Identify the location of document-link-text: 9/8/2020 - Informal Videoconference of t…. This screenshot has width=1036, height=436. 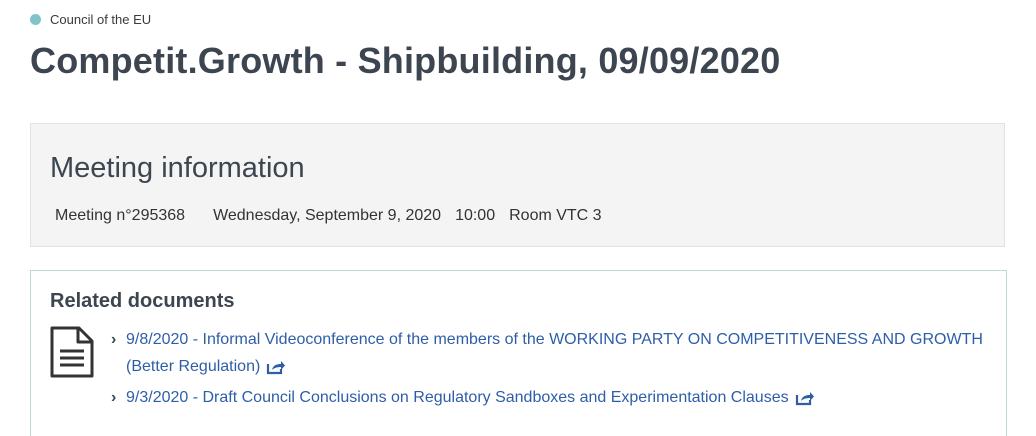
(554, 353).